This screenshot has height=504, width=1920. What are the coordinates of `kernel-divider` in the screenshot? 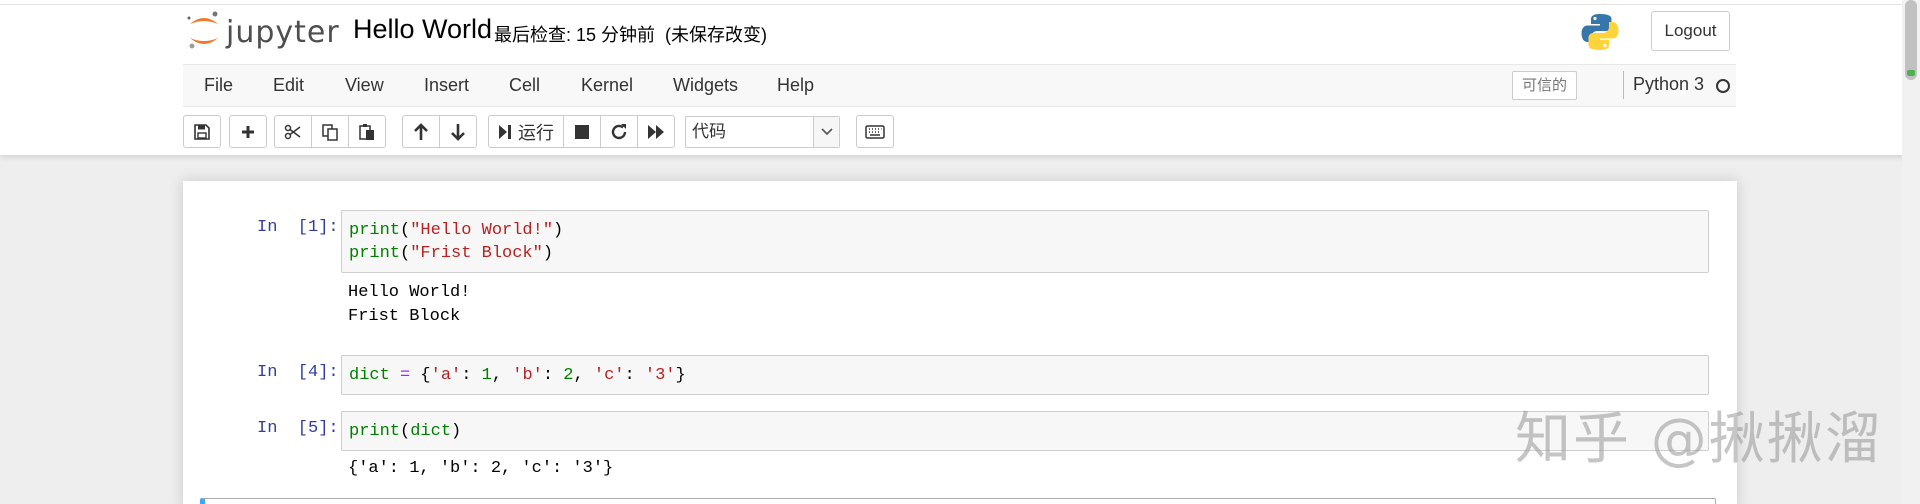 It's located at (1623, 85).